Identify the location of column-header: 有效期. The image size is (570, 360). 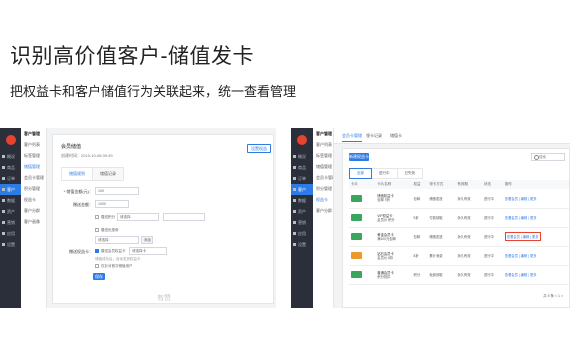
(468, 184).